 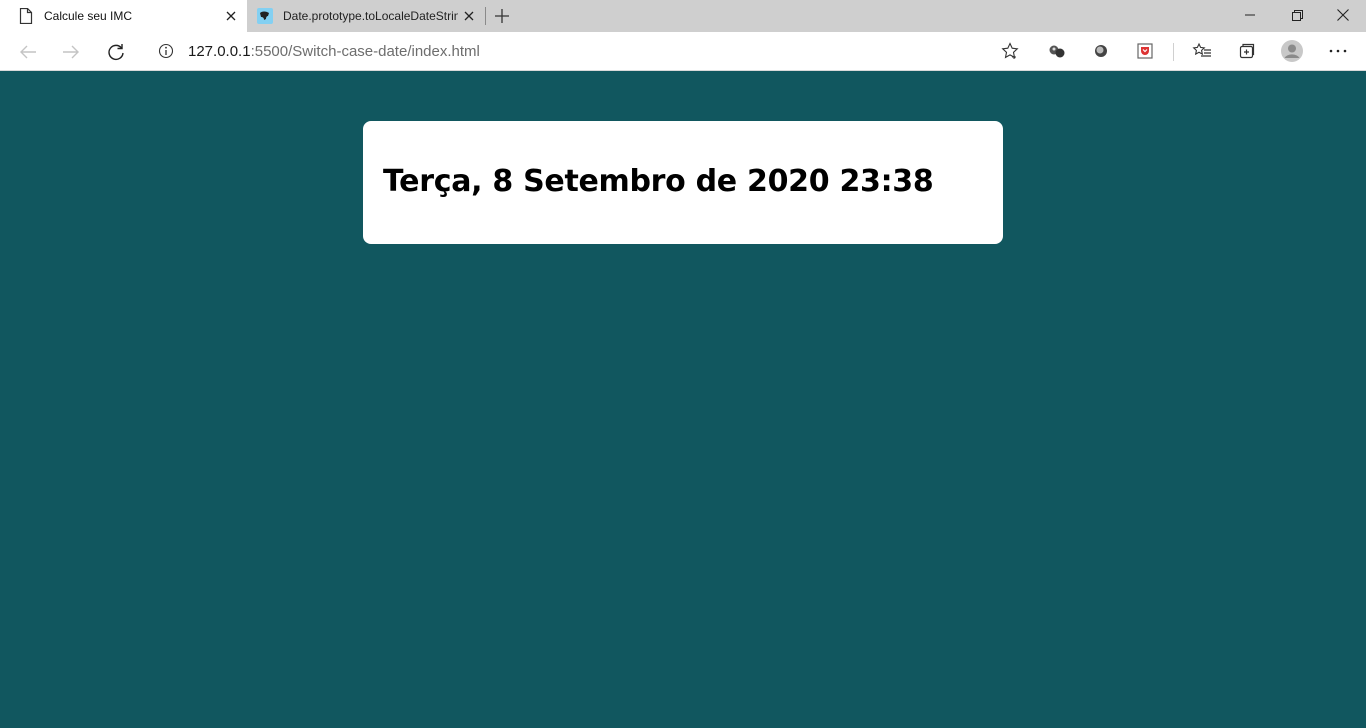 What do you see at coordinates (365, 51) in the screenshot?
I see `url-path: :5500/Switch-case-date/index.html` at bounding box center [365, 51].